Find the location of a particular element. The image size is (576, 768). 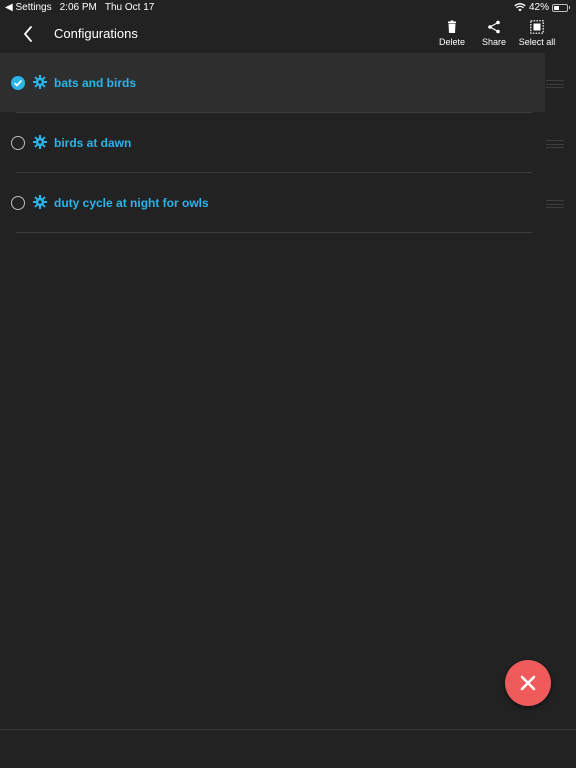

share-button: Share is located at coordinates (494, 33).